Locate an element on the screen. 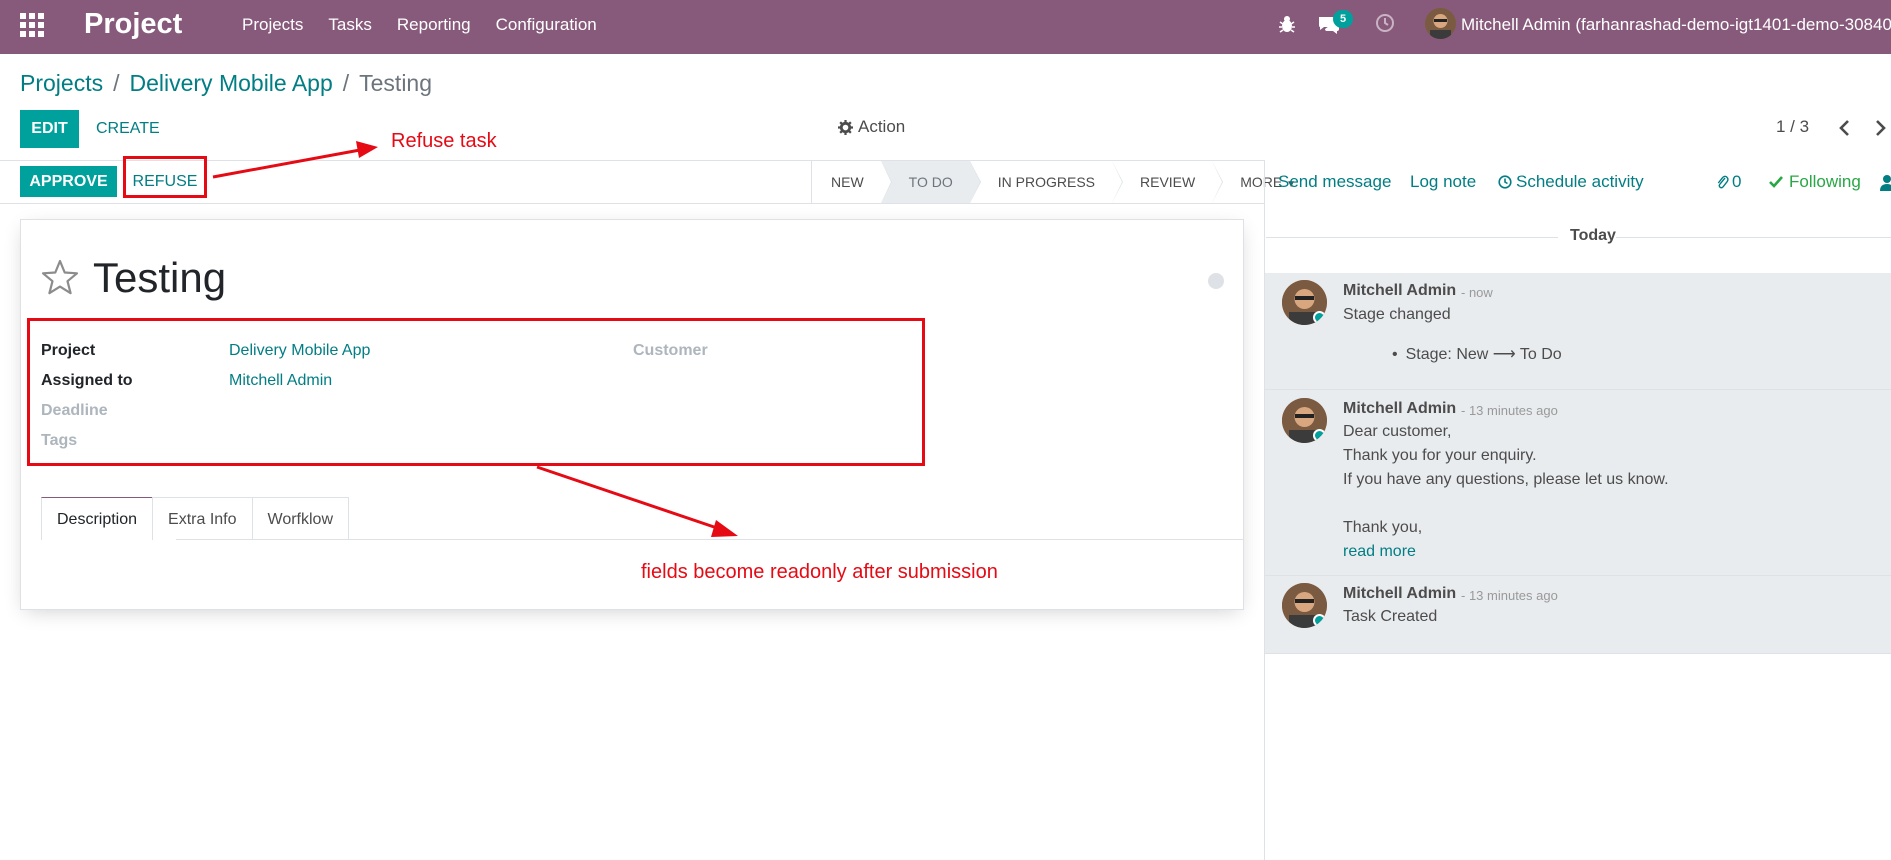  message-tracking-value: • Stage: New ⟶ To Do is located at coordinates (1477, 355).